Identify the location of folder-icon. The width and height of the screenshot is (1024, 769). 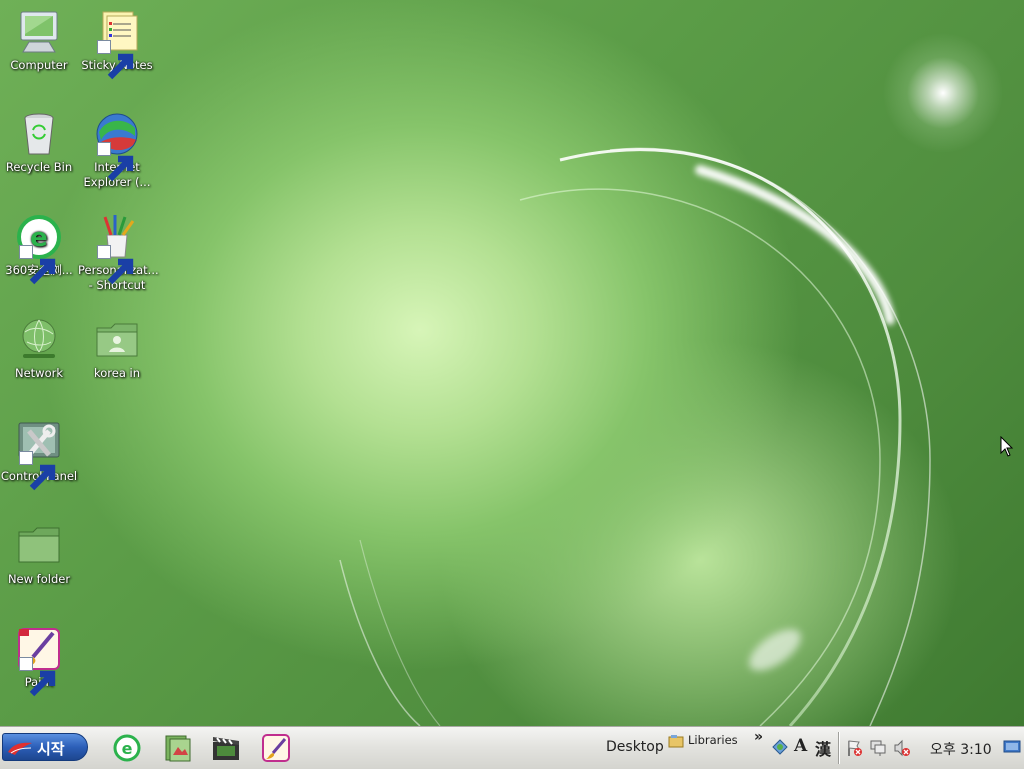
(39, 546).